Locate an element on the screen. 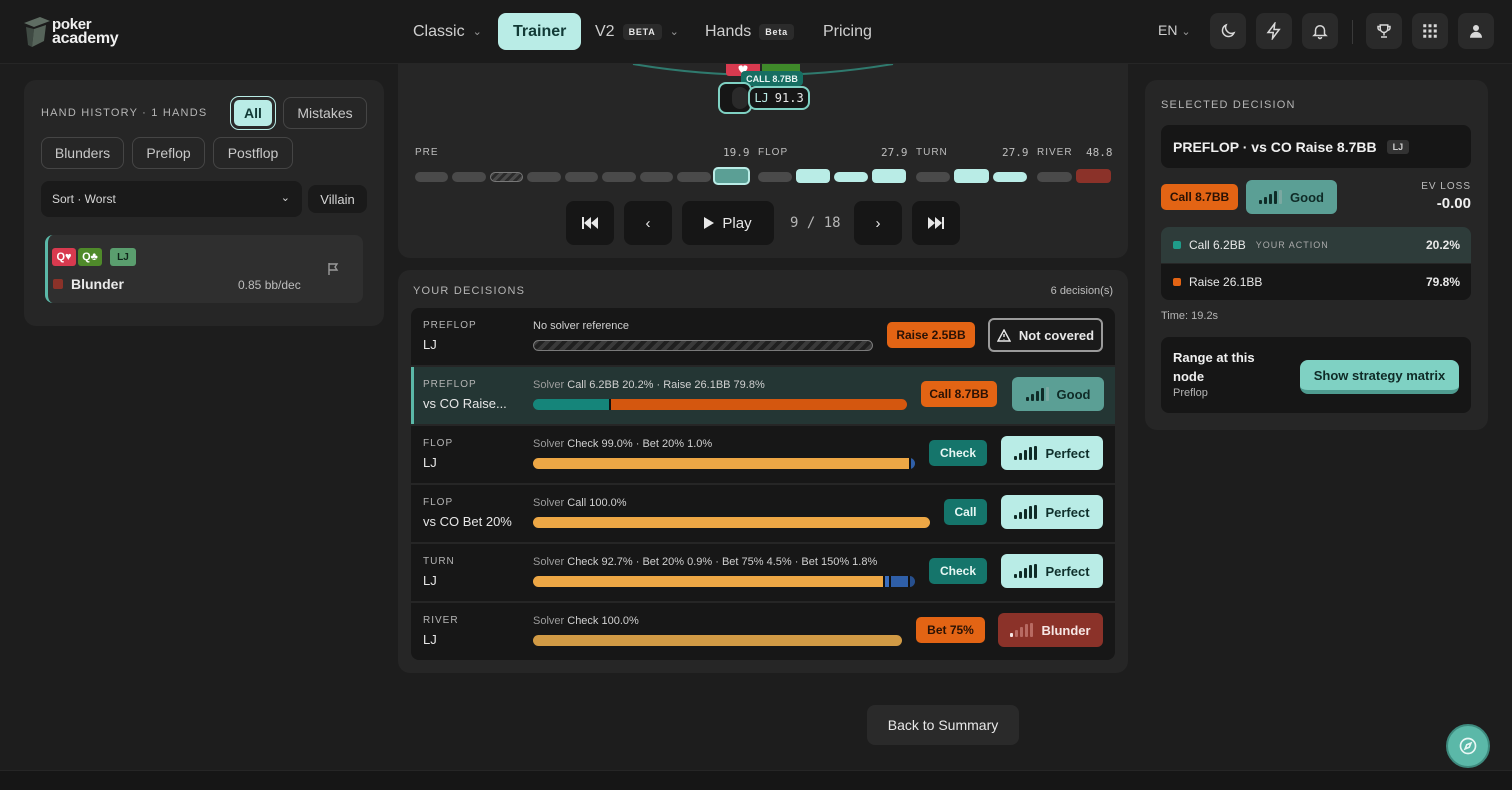 The width and height of the screenshot is (1512, 790). player-seat: LJ 91.3 is located at coordinates (779, 98).